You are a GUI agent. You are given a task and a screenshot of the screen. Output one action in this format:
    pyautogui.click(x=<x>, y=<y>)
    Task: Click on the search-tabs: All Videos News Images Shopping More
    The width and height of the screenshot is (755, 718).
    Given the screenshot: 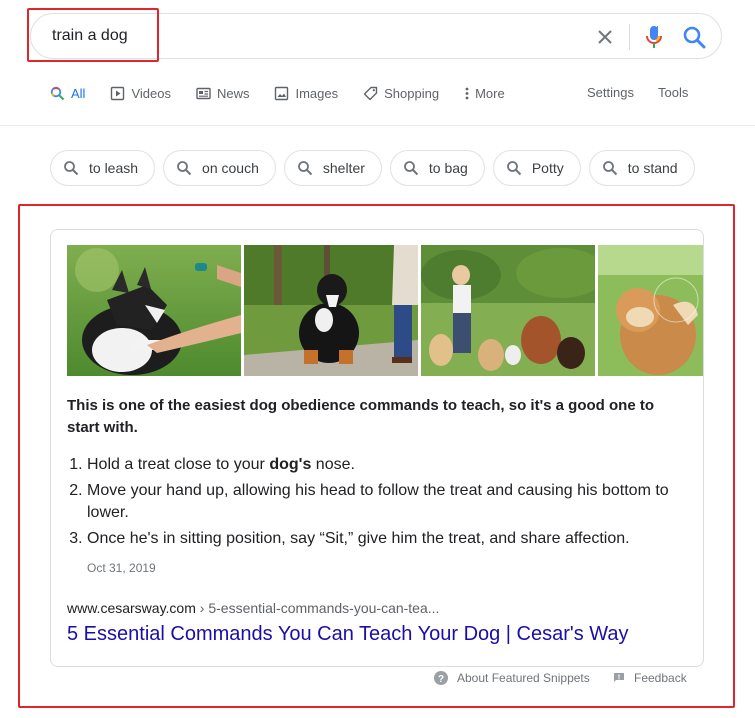 What is the action you would take?
    pyautogui.click(x=290, y=93)
    